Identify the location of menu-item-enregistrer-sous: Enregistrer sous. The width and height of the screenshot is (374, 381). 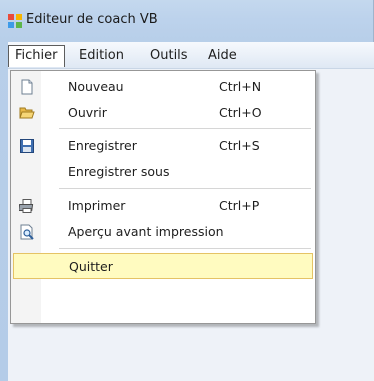
(163, 172).